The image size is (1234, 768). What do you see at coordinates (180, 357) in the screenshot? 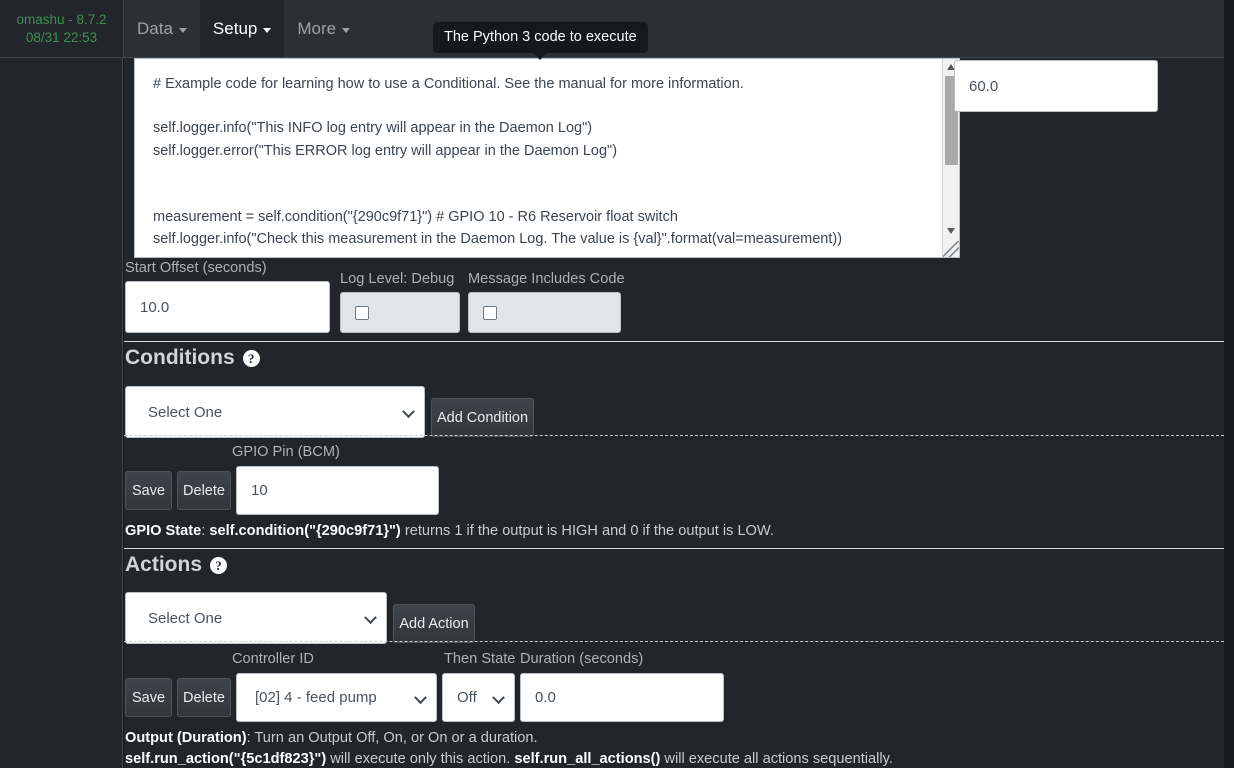
I see `conditions-title: Conditions` at bounding box center [180, 357].